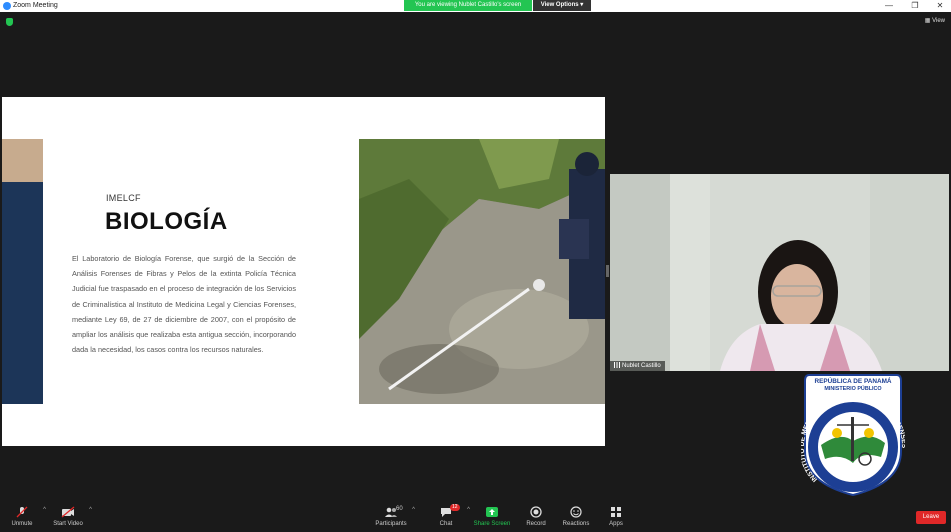 Image resolution: width=951 pixels, height=532 pixels. I want to click on leave-button: Leave, so click(931, 517).